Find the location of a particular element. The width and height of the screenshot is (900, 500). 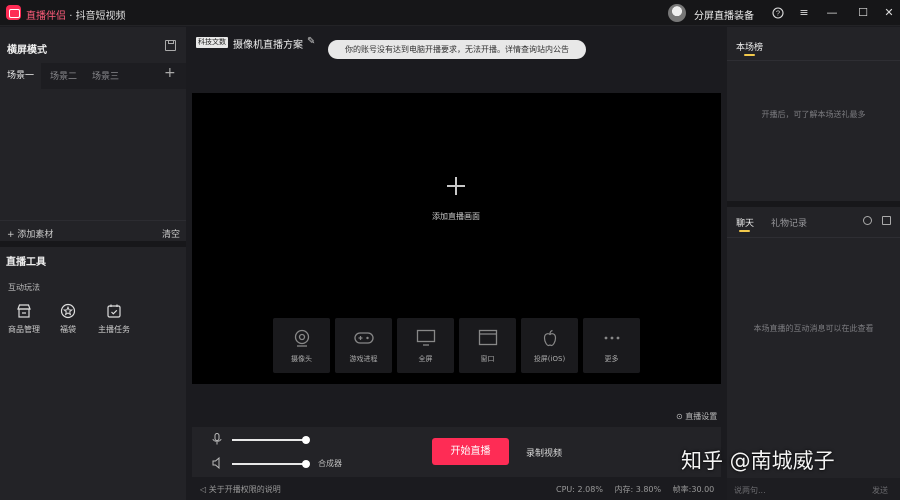

edit-icon: ✎ is located at coordinates (311, 41).